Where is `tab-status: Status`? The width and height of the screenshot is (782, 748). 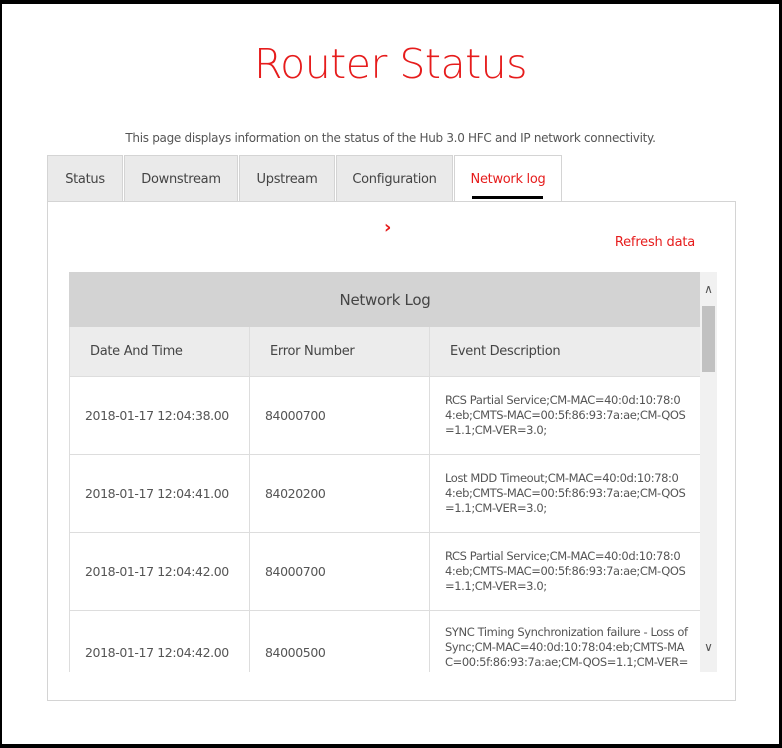 tab-status: Status is located at coordinates (85, 178).